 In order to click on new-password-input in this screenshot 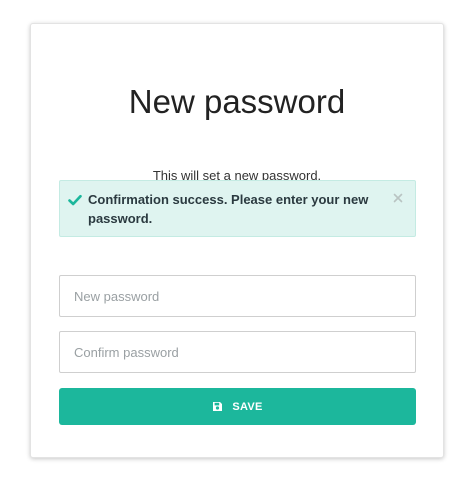, I will do `click(237, 296)`.